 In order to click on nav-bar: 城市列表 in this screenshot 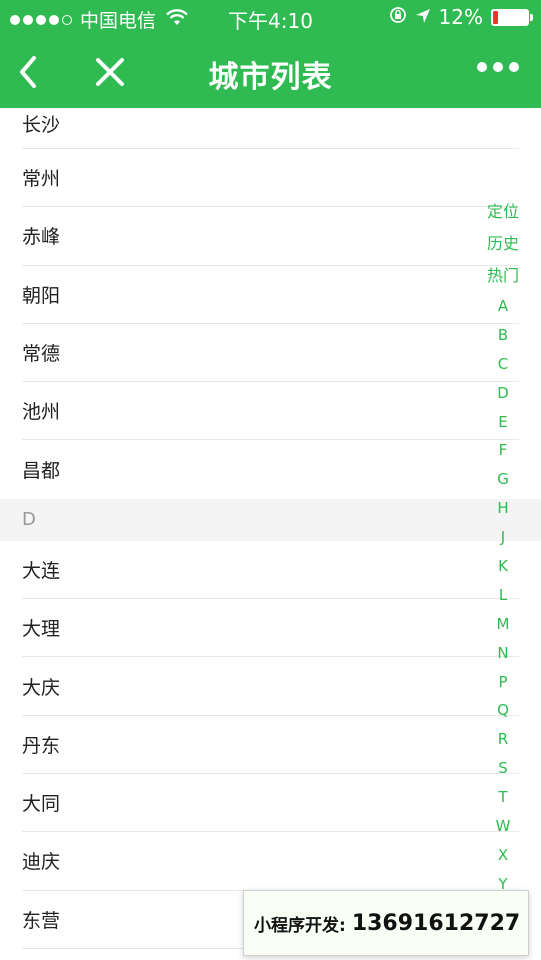, I will do `click(270, 72)`.